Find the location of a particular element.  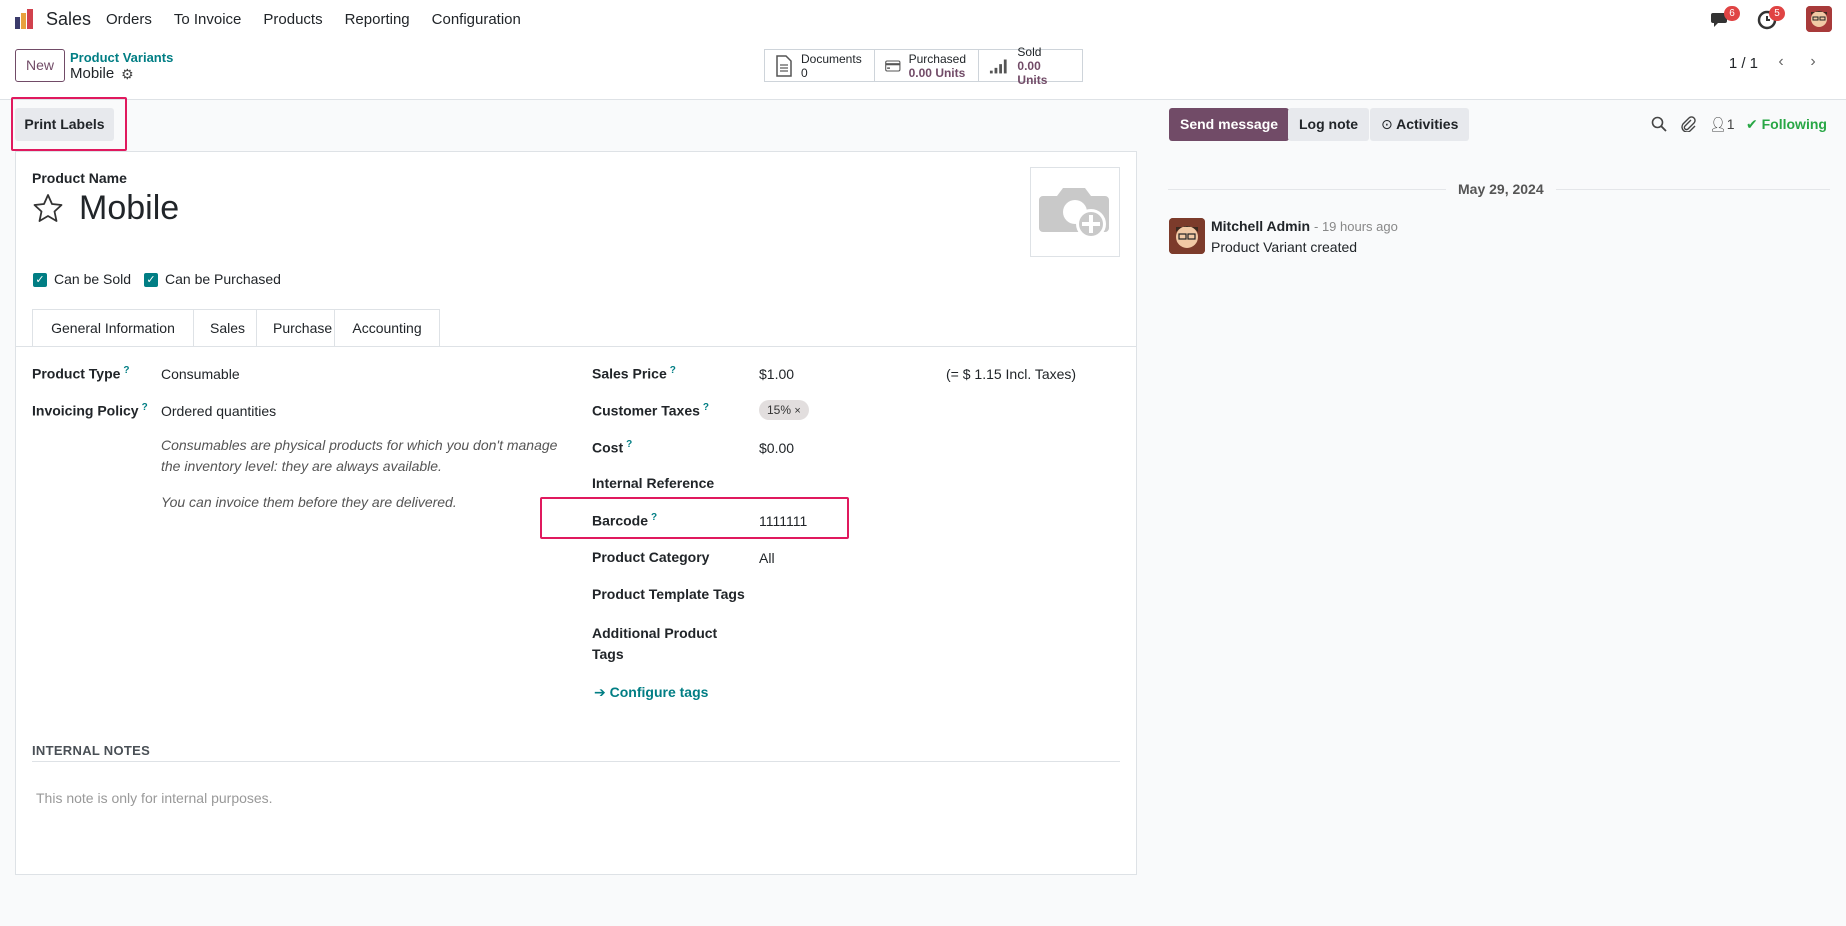

message-author: Mitchell Admin is located at coordinates (1260, 226).